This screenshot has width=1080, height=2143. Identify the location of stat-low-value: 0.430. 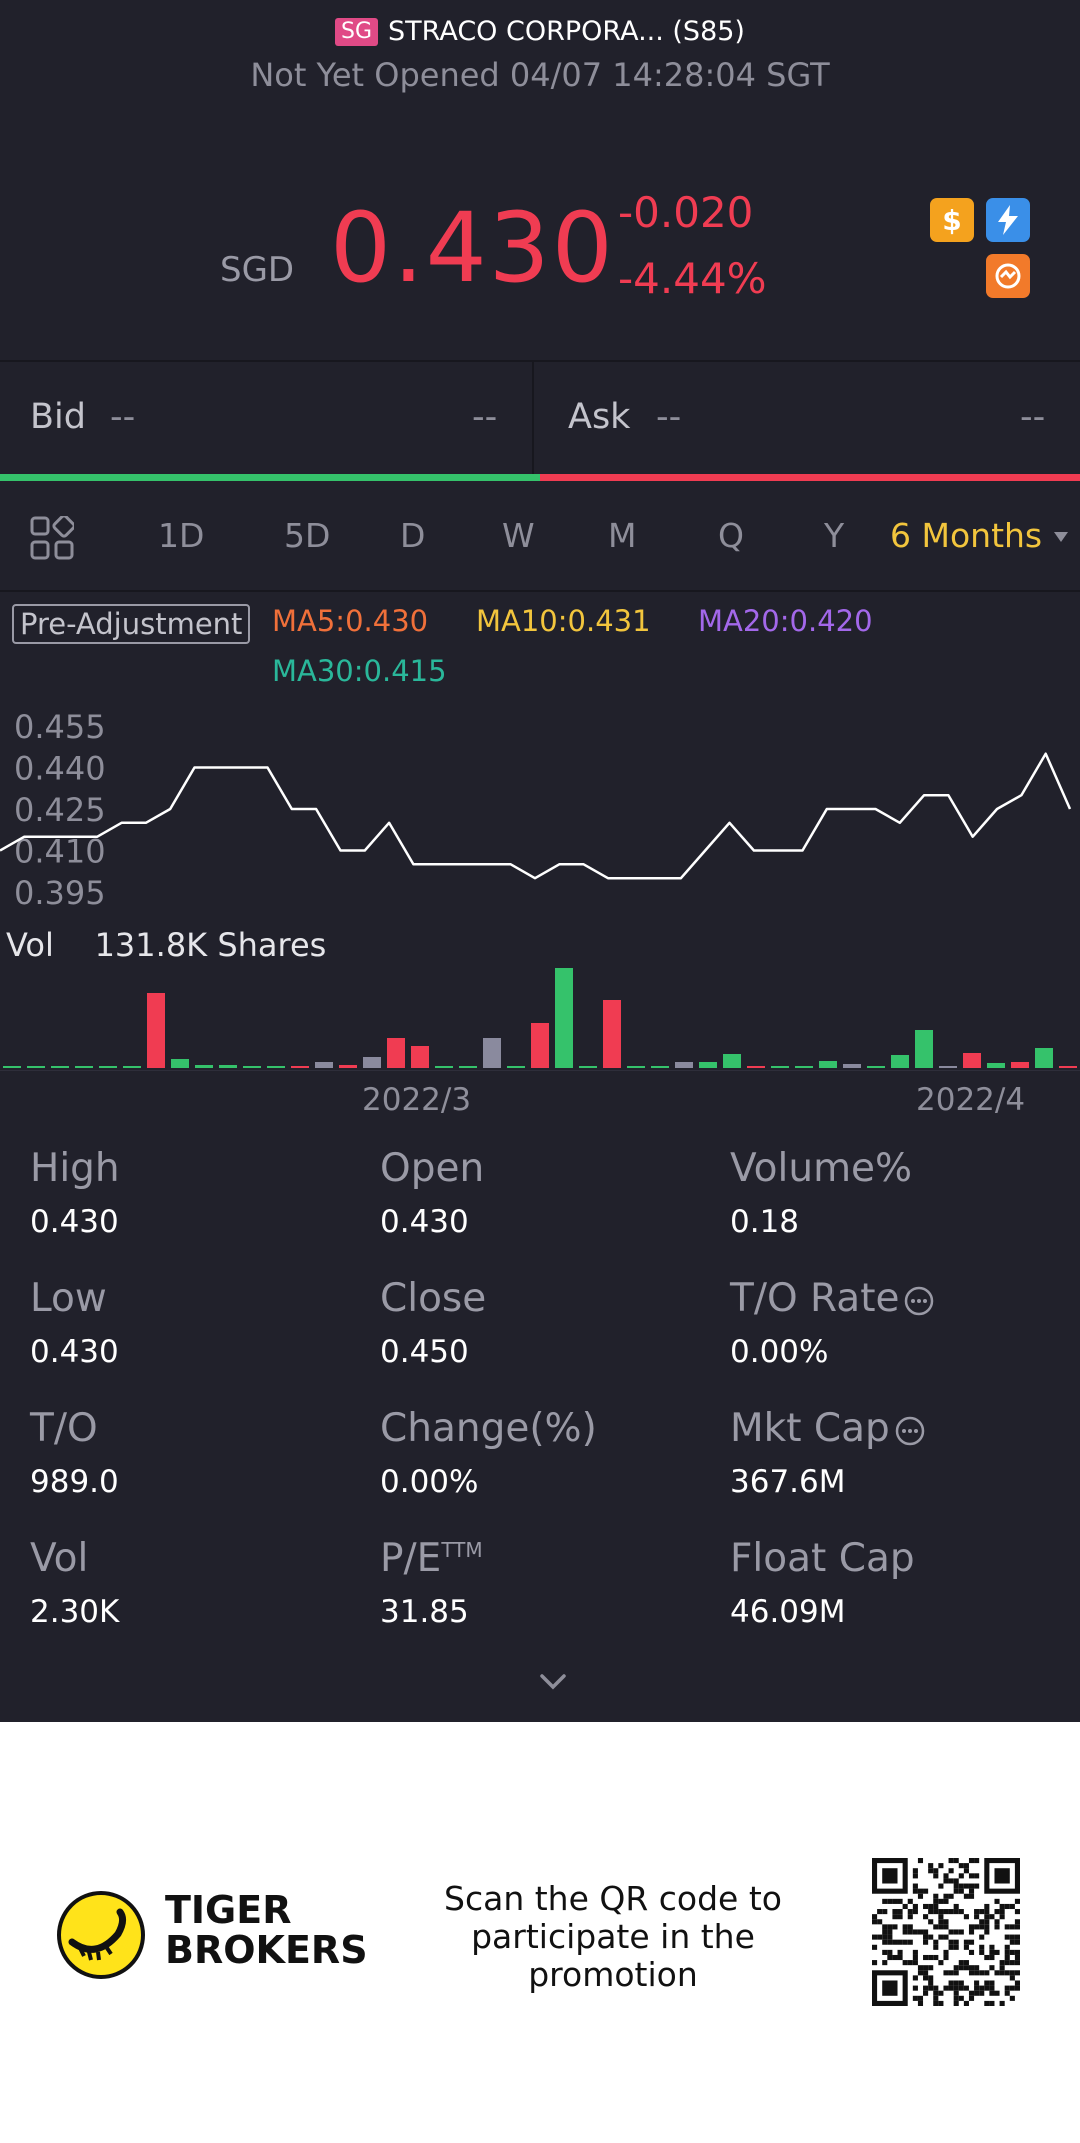
(74, 1352).